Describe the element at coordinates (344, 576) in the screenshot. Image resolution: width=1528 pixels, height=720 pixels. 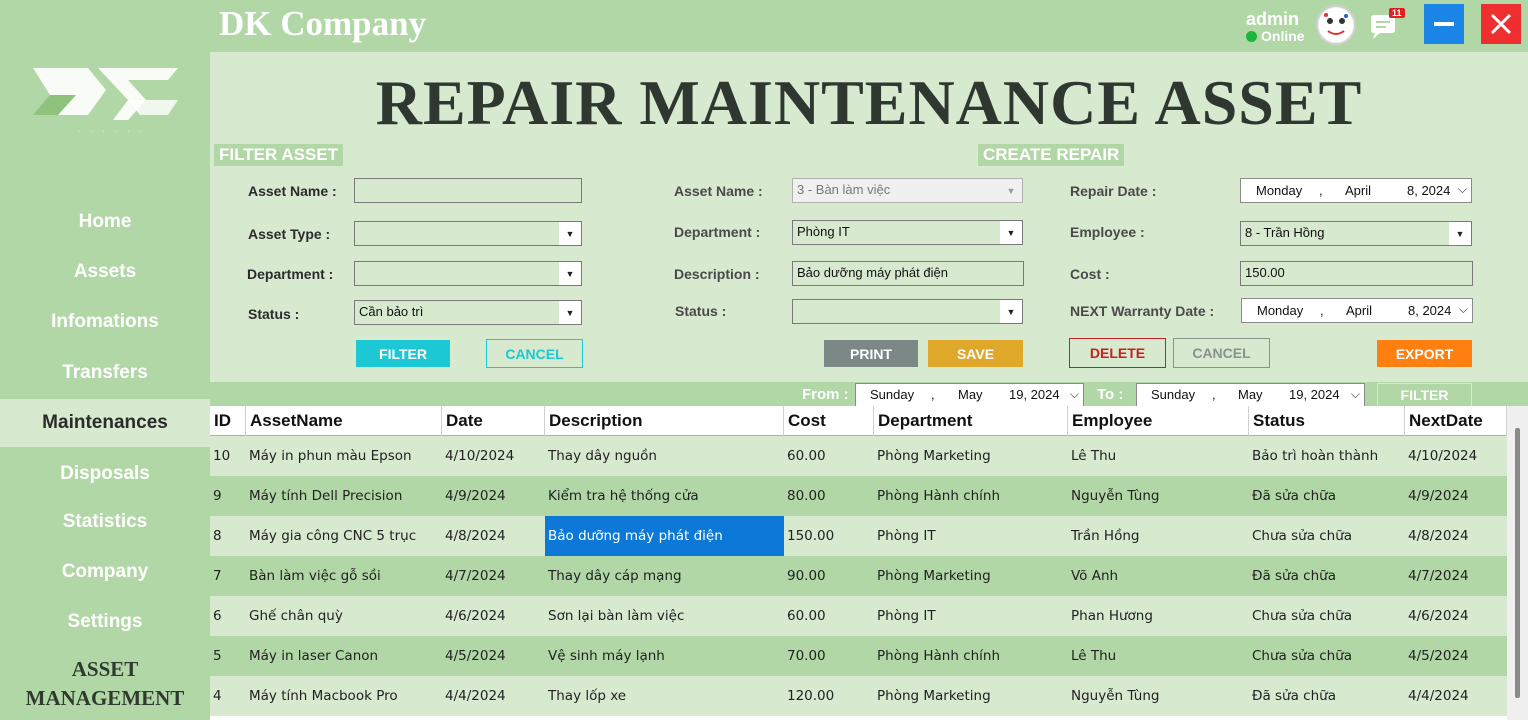
I see `table-cell-assetname: Bàn làm việc gỗ sồi` at that location.